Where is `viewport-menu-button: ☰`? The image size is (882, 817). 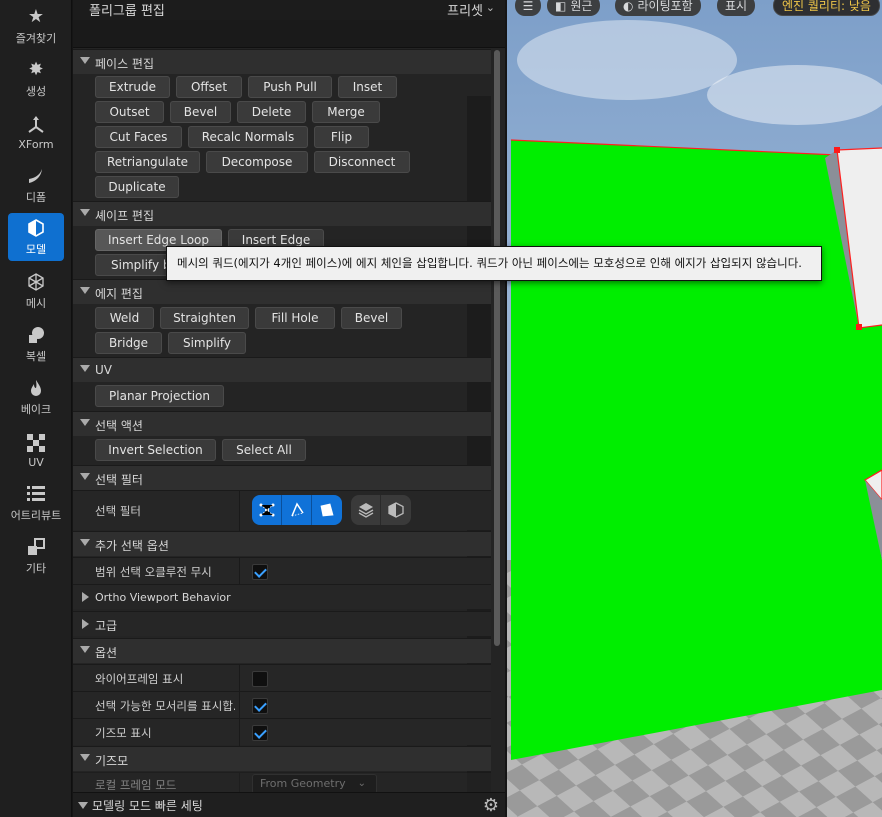
viewport-menu-button: ☰ is located at coordinates (528, 8).